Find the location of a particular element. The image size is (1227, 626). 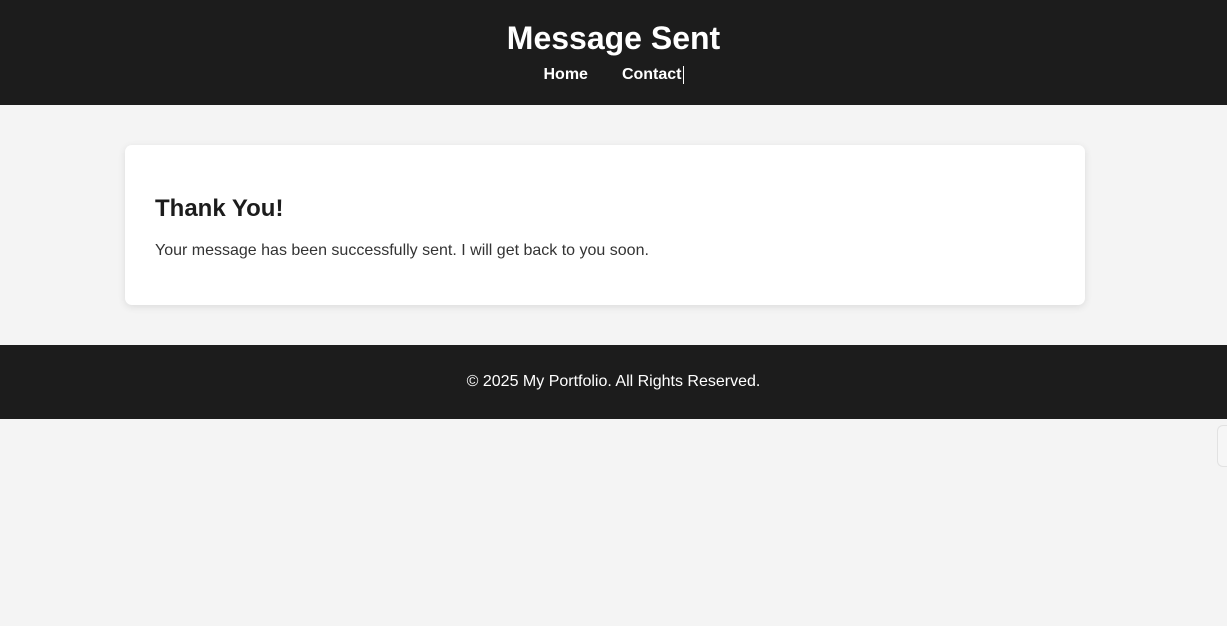

main-nav: Home Contact is located at coordinates (613, 75).